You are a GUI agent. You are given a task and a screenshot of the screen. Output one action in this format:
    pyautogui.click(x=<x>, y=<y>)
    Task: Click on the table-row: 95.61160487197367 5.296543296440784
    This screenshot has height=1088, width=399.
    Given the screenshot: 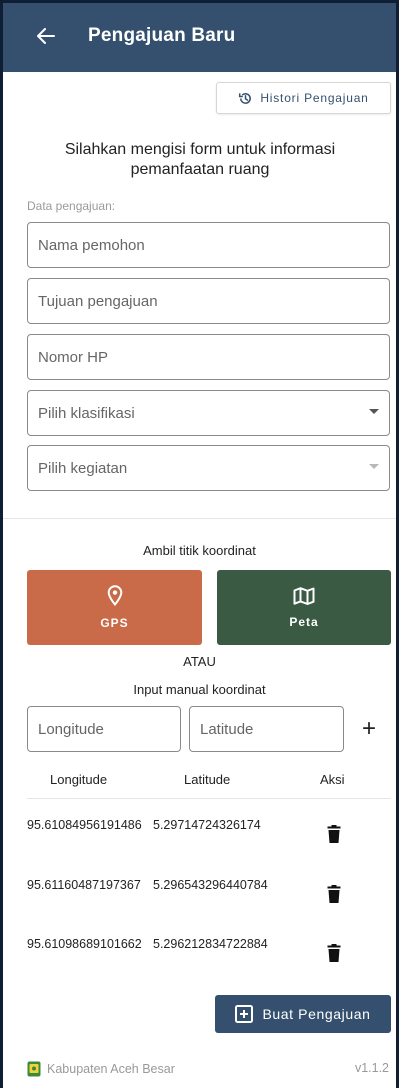 What is the action you would take?
    pyautogui.click(x=199, y=908)
    